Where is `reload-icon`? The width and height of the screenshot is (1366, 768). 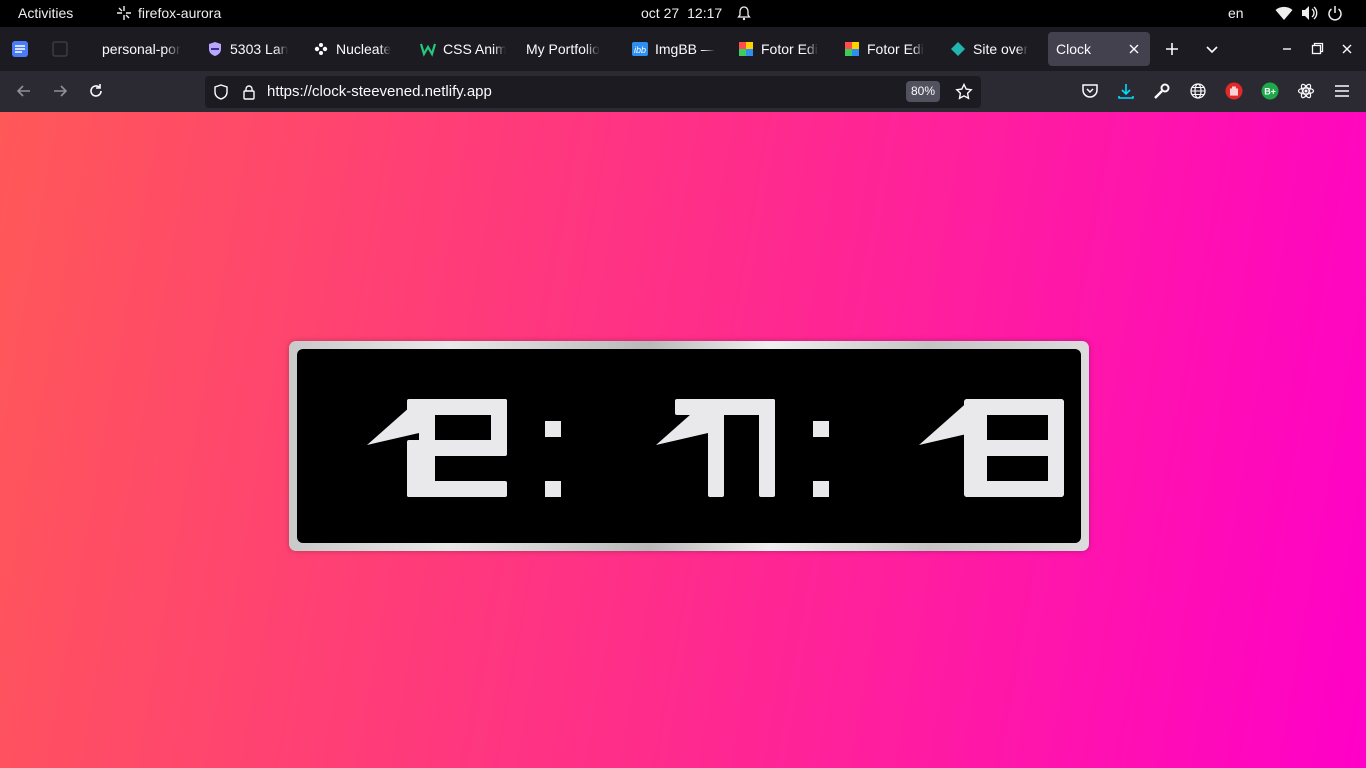 reload-icon is located at coordinates (96, 91).